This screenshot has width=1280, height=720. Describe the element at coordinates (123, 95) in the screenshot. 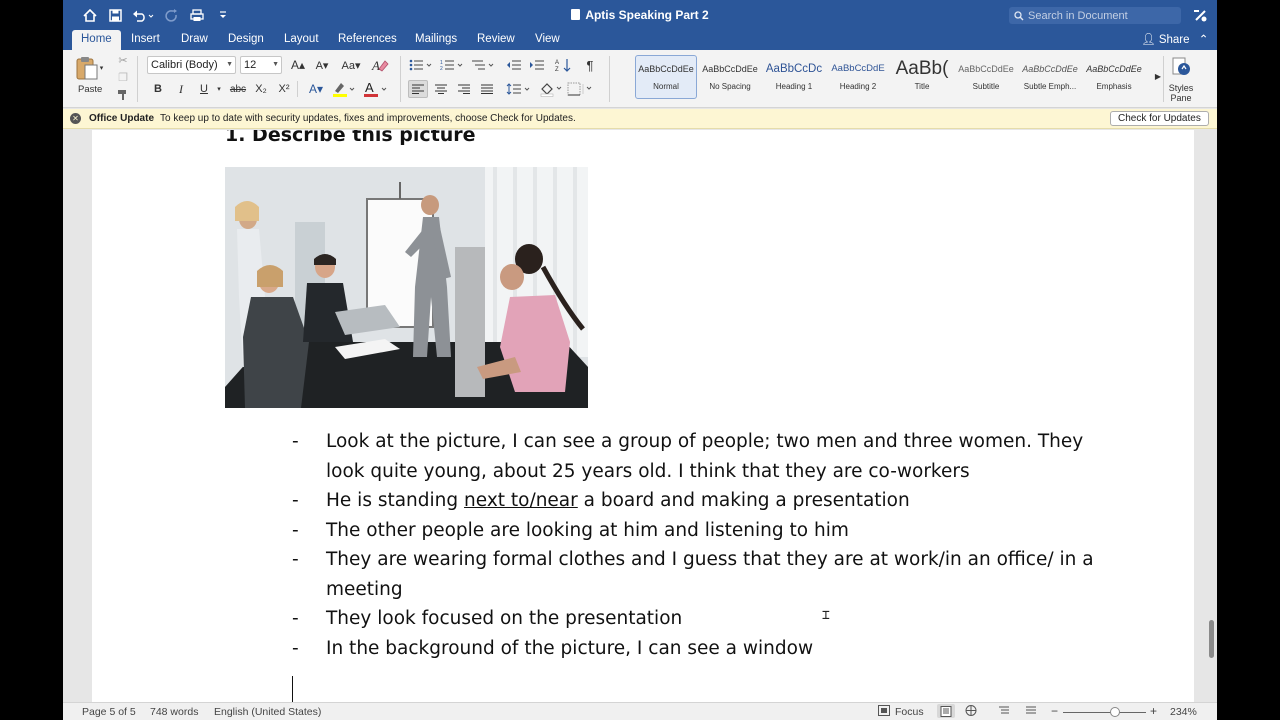

I see `format-painter-icon` at that location.